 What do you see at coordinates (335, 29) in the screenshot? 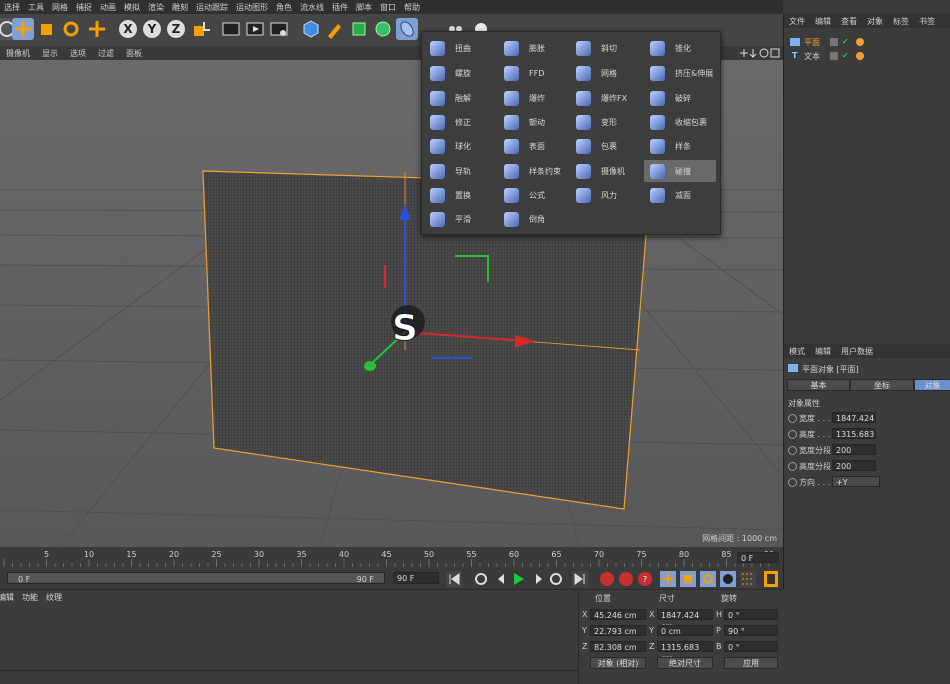
I see `pen-icon` at bounding box center [335, 29].